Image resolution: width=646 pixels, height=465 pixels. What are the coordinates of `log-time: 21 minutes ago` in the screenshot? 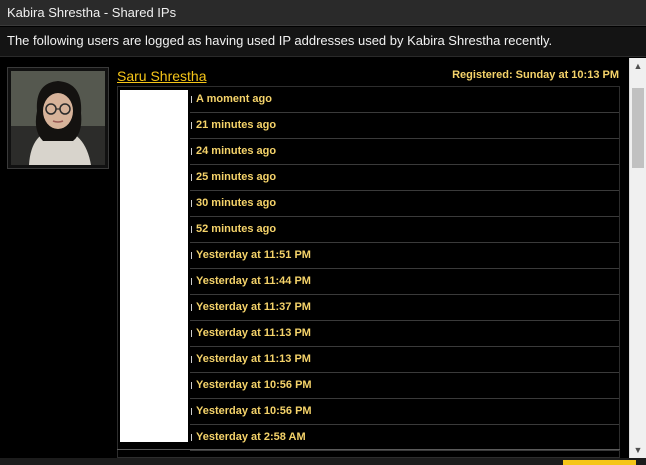 It's located at (236, 125).